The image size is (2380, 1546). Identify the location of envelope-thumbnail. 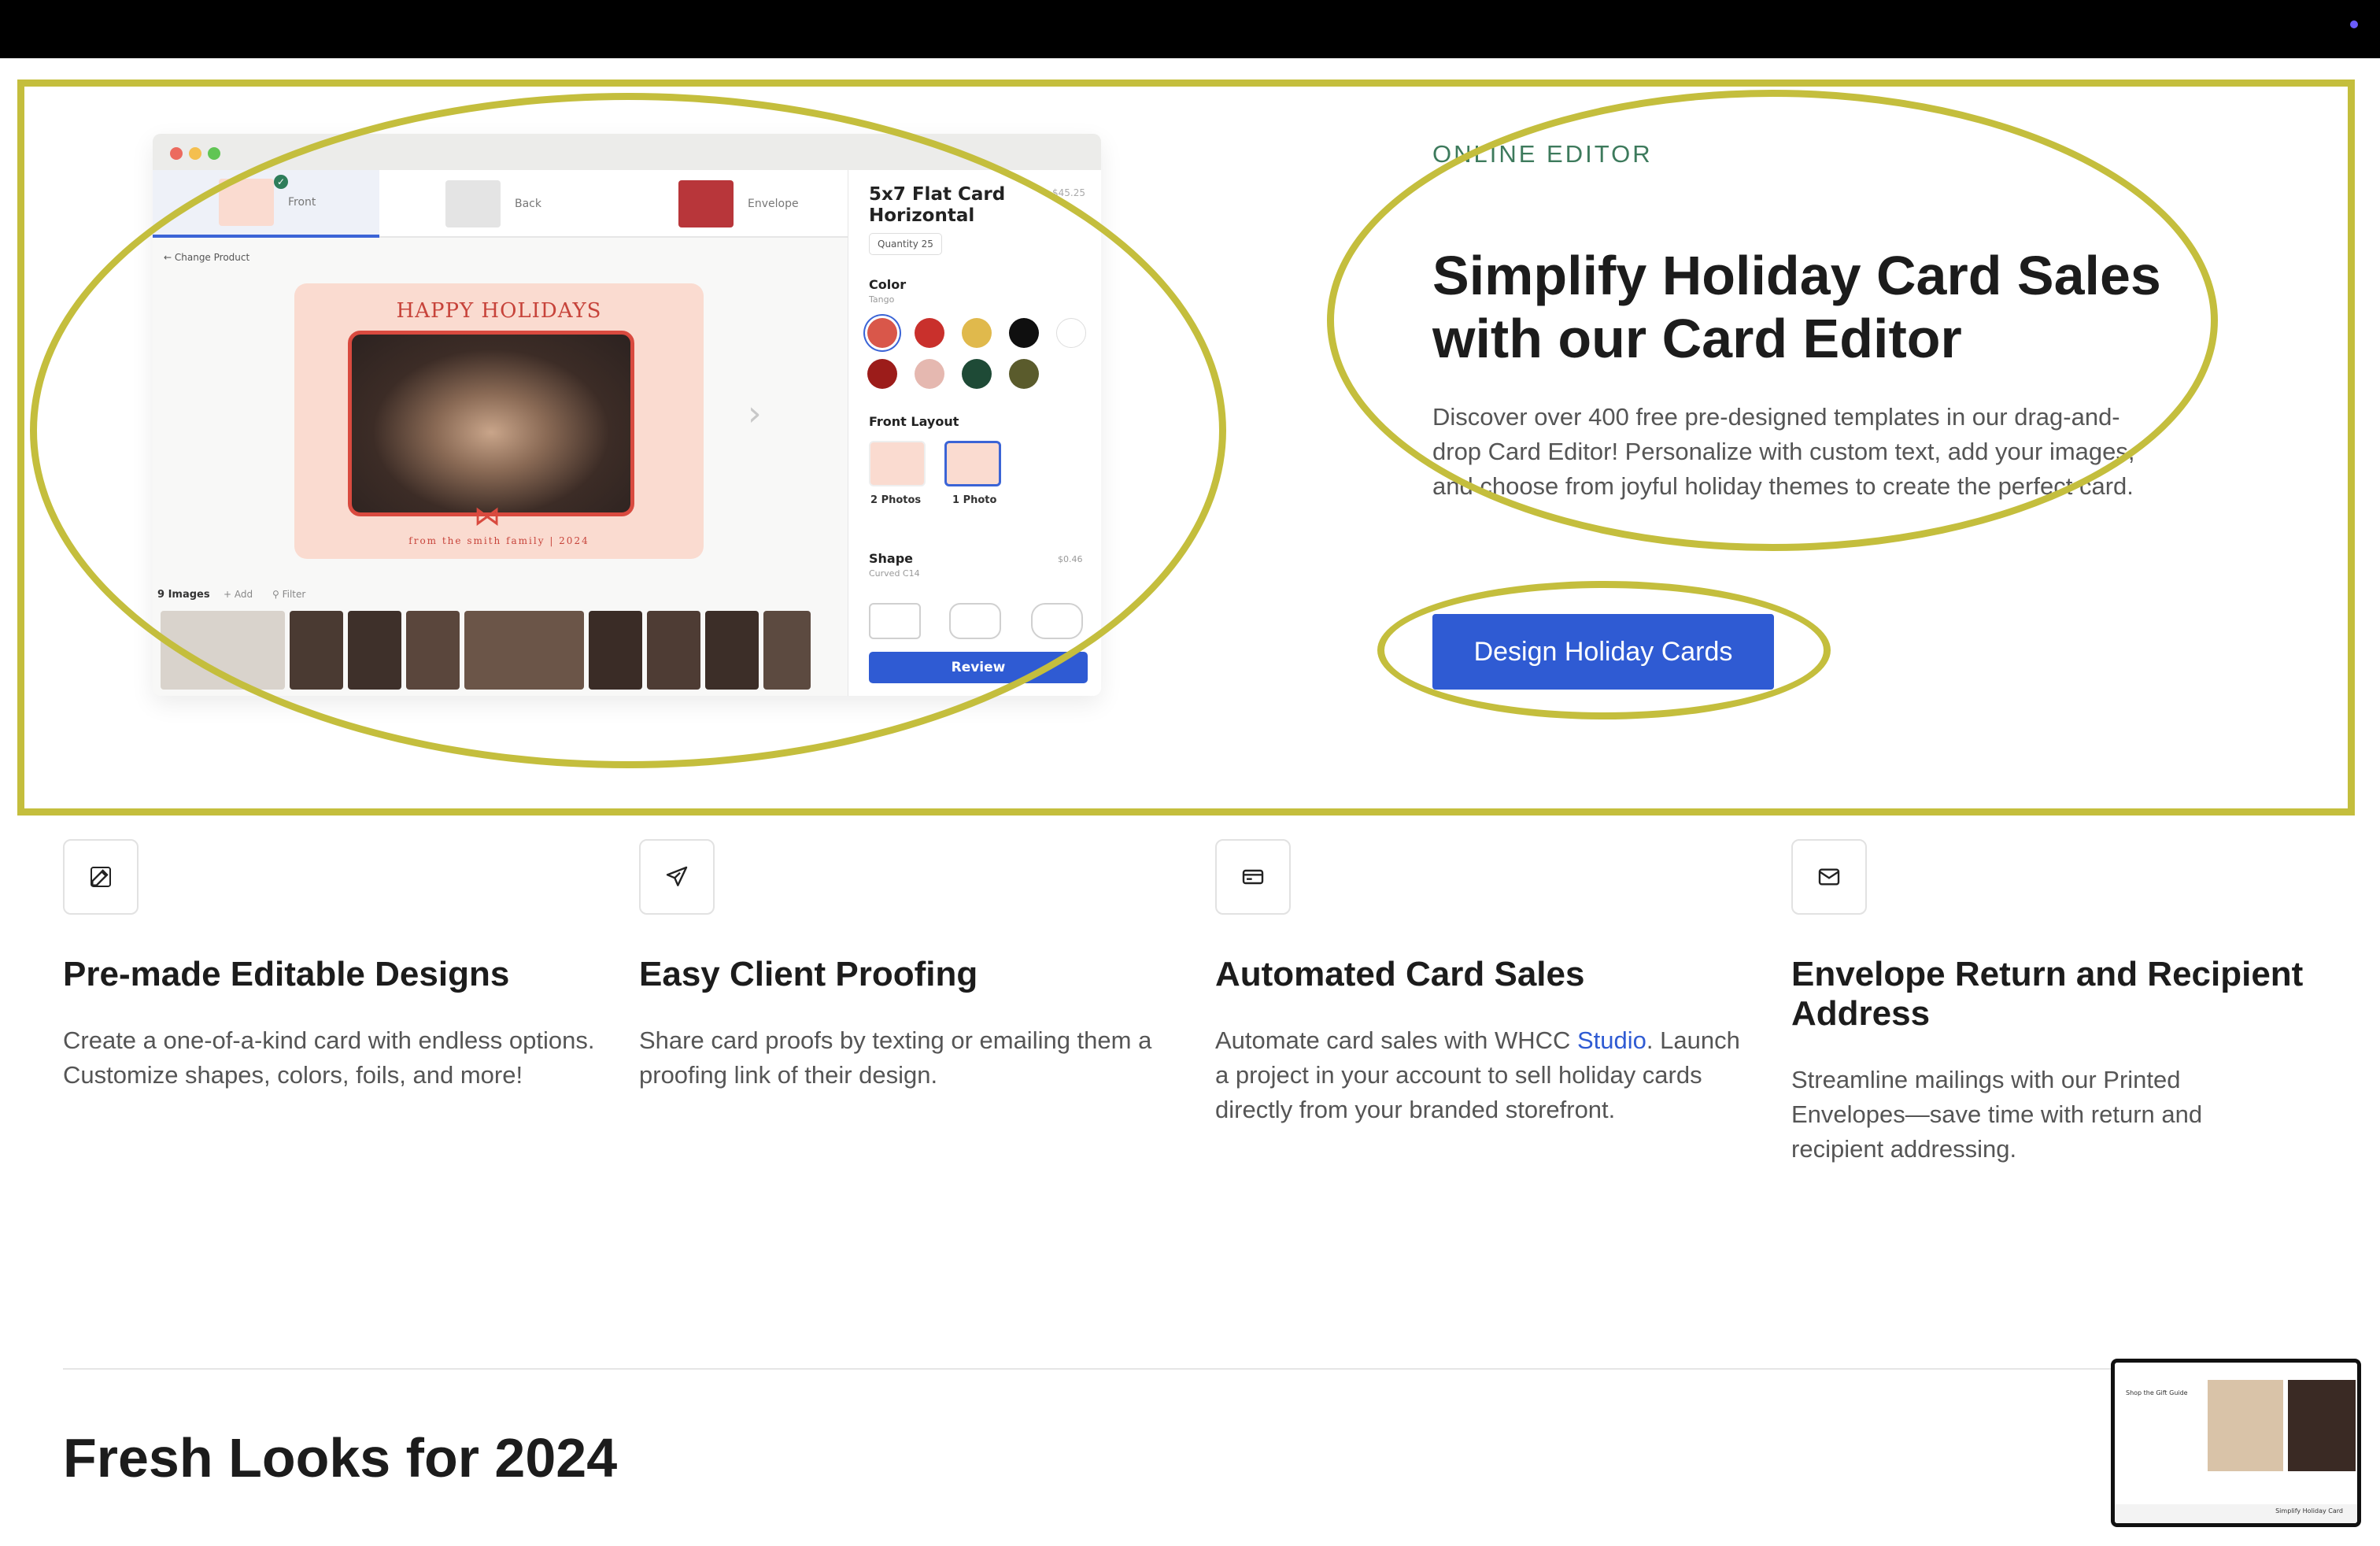
(706, 203).